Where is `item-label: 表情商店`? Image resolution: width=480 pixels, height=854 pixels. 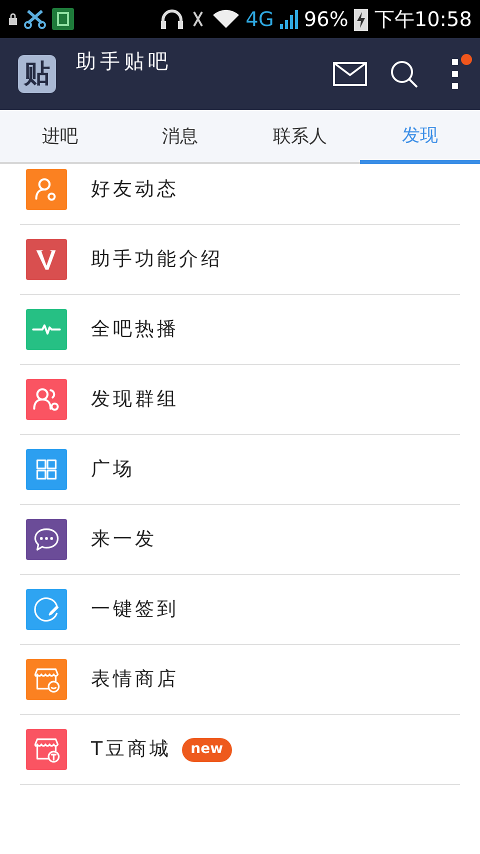 item-label: 表情商店 is located at coordinates (135, 679).